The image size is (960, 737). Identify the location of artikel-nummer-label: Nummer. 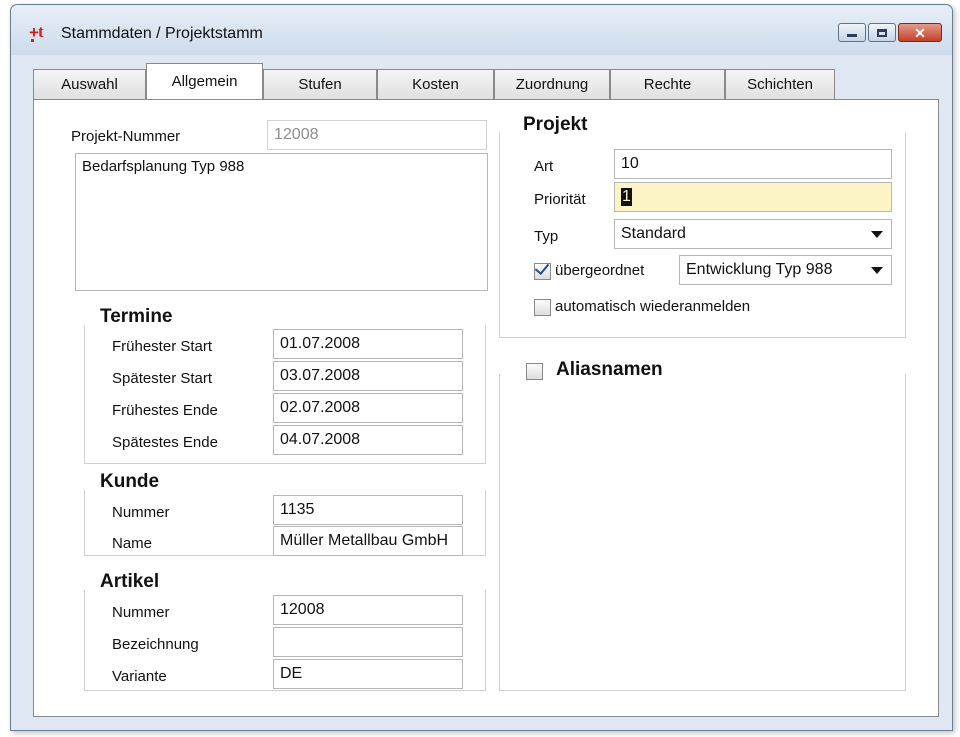
(141, 612).